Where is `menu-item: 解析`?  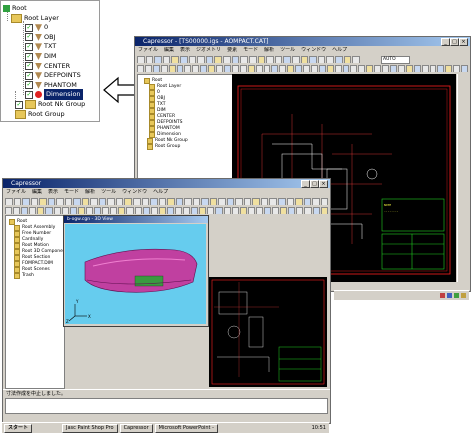
menu-item: 解析 is located at coordinates (90, 192).